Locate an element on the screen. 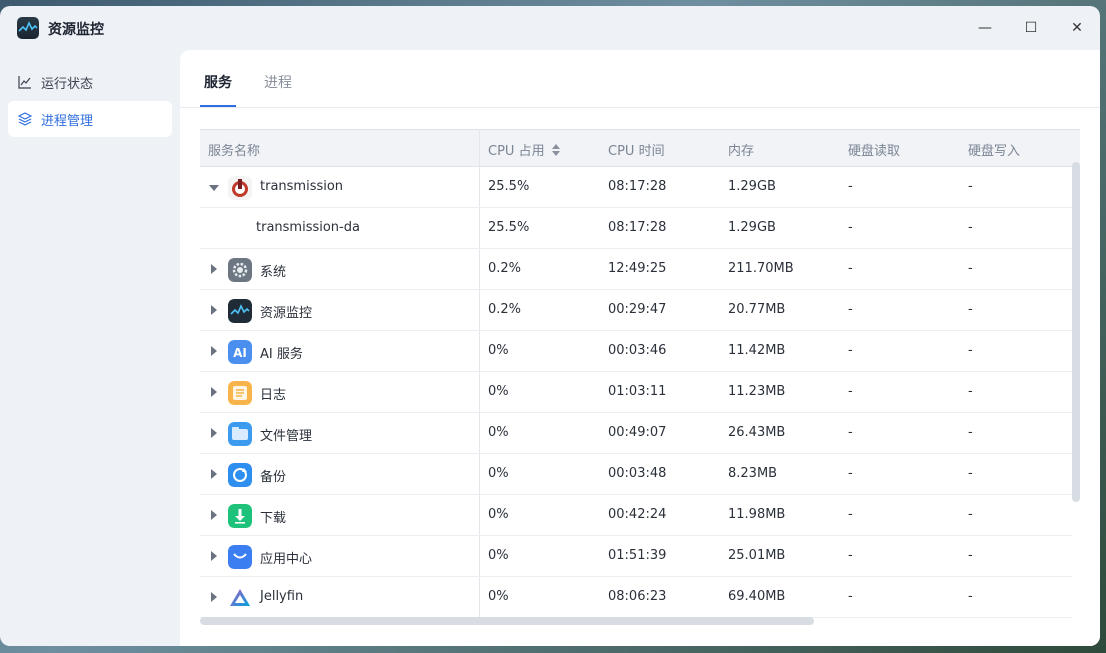 The width and height of the screenshot is (1106, 653). horizontal-scrollbar is located at coordinates (507, 621).